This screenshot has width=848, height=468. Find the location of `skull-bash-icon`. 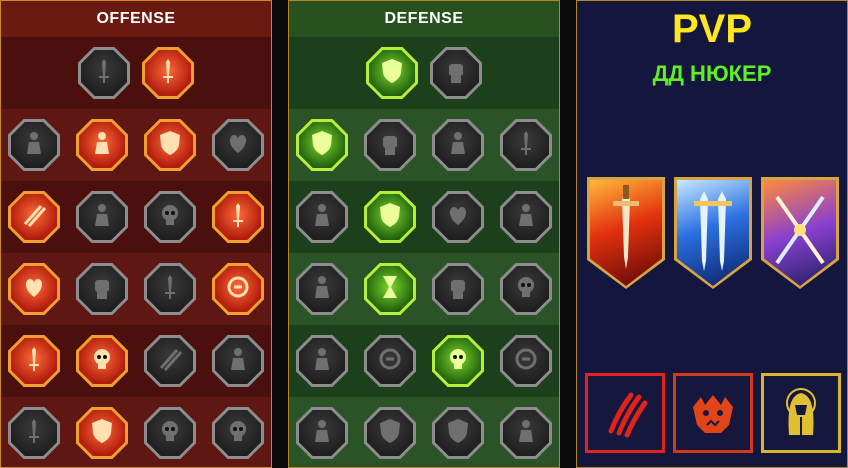

skull-bash-icon is located at coordinates (170, 217).